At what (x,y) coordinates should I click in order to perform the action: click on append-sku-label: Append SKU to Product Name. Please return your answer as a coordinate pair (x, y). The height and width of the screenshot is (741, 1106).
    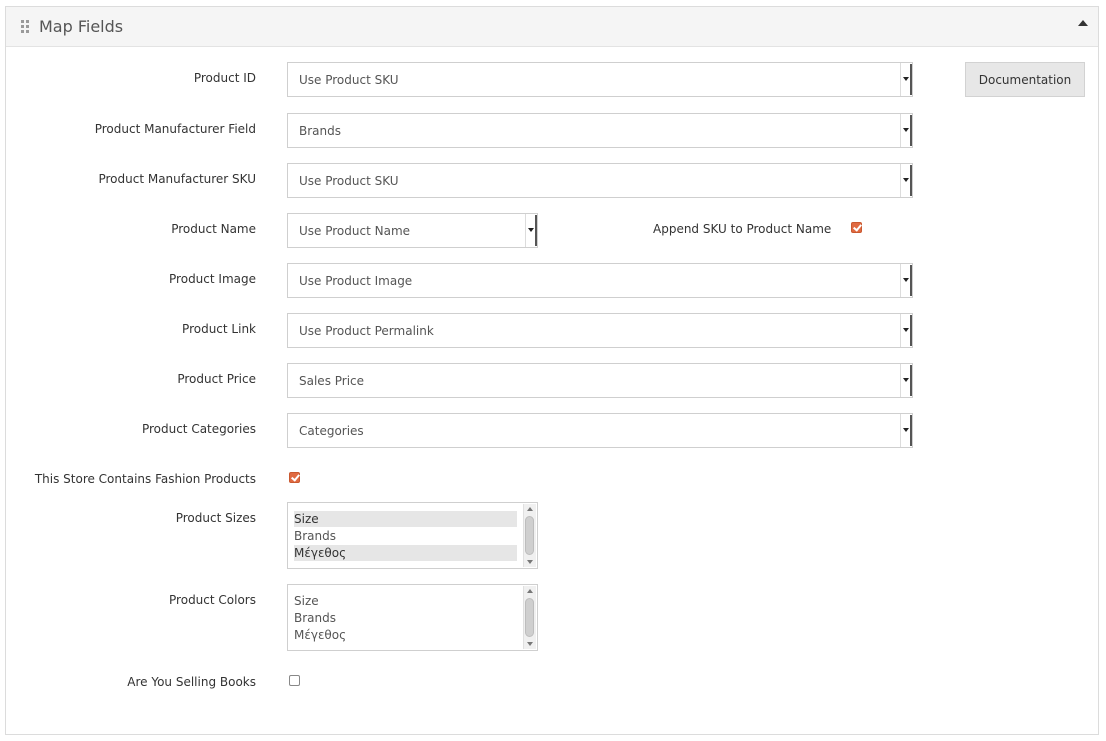
    Looking at the image, I should click on (742, 229).